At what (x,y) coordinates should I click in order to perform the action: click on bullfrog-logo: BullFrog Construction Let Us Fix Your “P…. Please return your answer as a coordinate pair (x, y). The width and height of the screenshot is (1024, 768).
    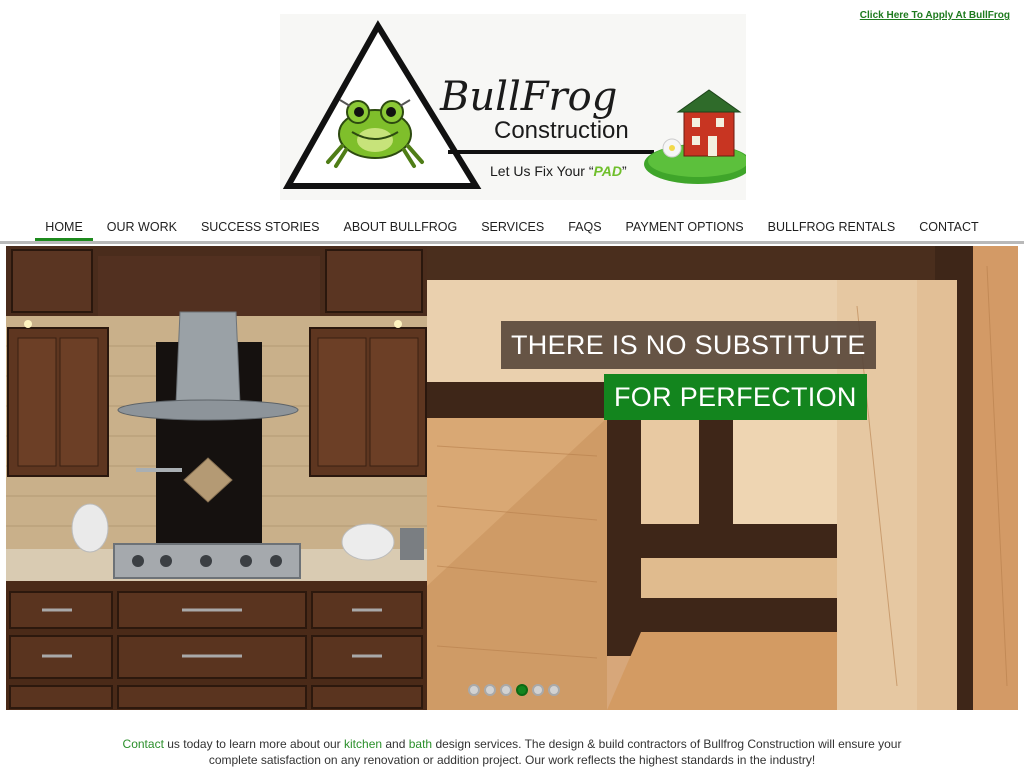
    Looking at the image, I should click on (513, 107).